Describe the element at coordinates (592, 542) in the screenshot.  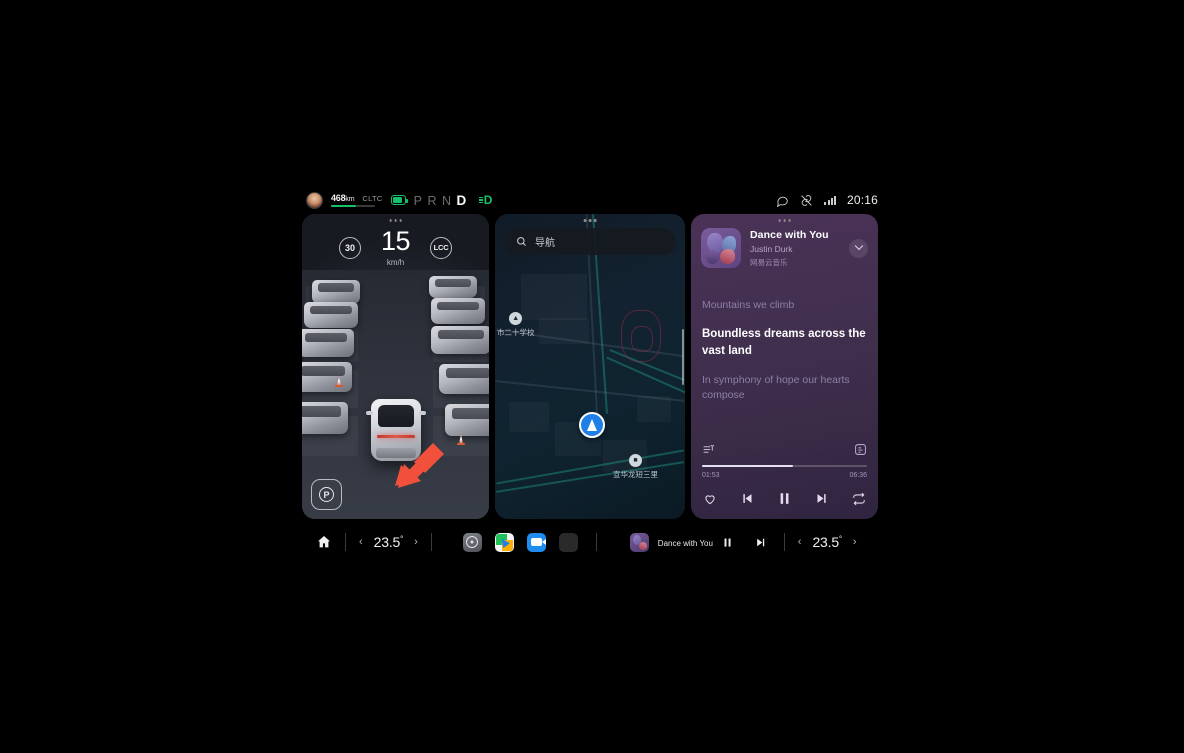
I see `bottom-dock: ‹ 23.5° › Dance with You ‹ 23.5° ›` at that location.